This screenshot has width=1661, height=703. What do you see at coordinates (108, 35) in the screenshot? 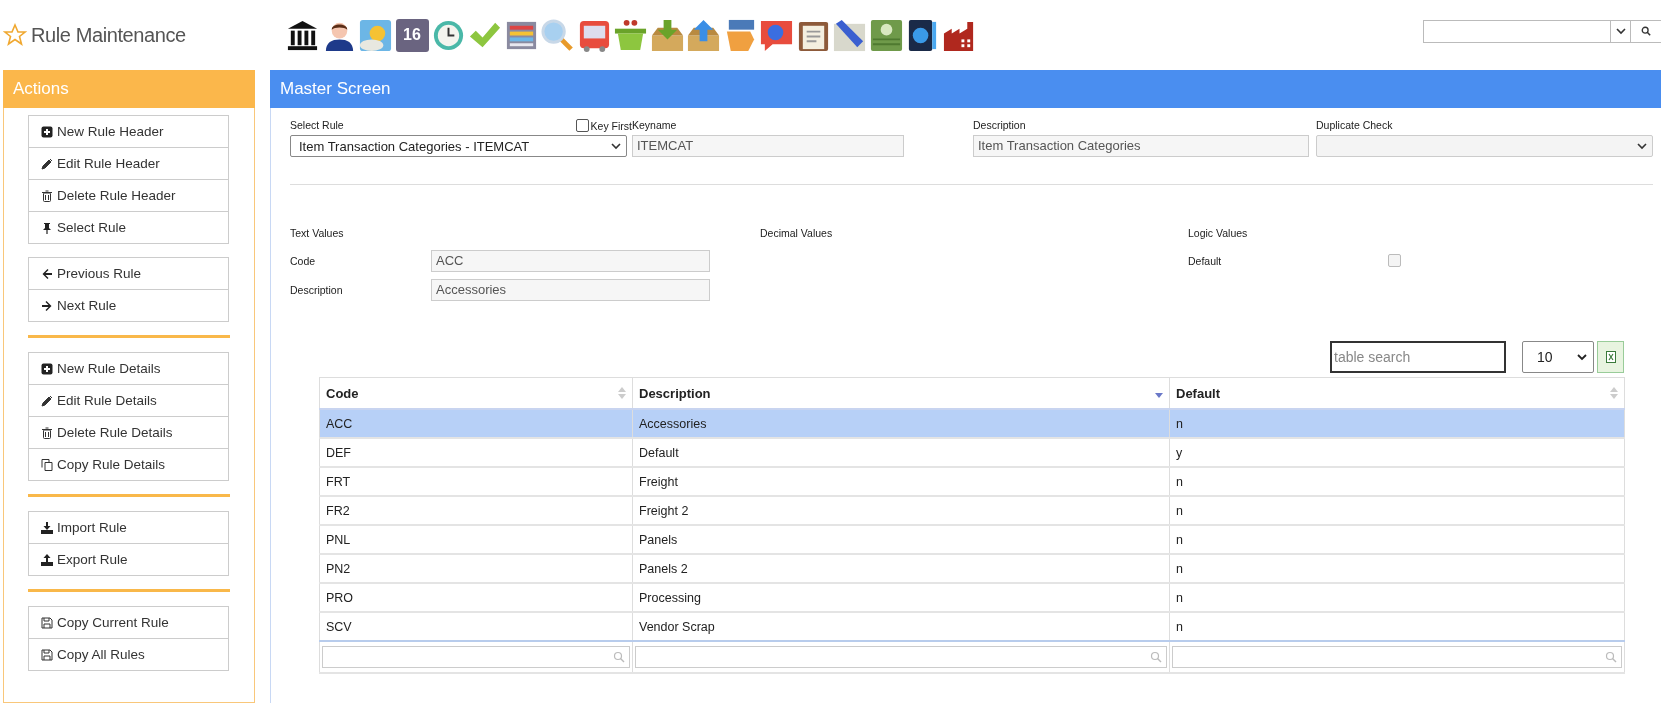
I see `app-title: Rule Maintenance` at bounding box center [108, 35].